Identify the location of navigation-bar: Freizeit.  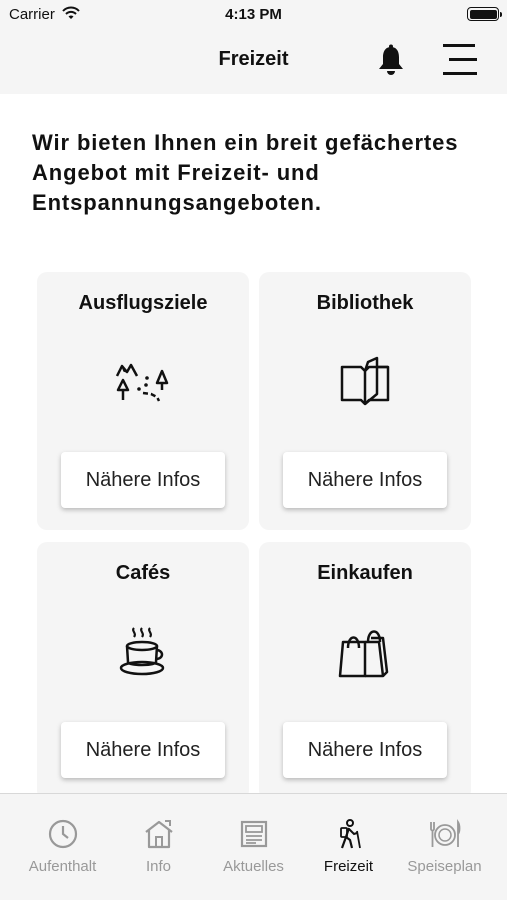
(253, 61).